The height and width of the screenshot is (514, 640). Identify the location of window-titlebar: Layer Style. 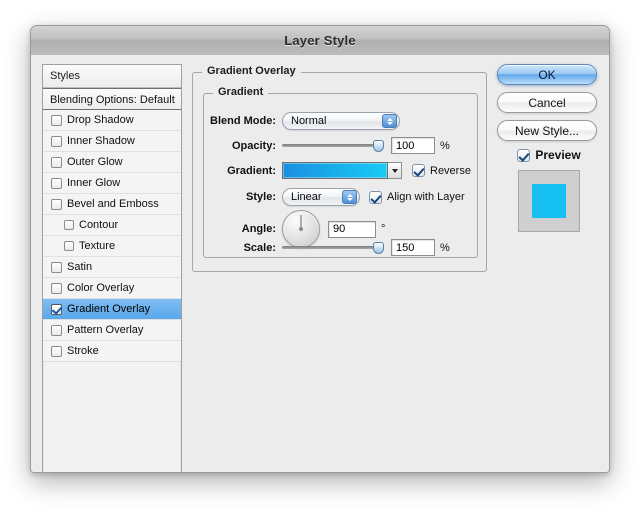
(320, 41).